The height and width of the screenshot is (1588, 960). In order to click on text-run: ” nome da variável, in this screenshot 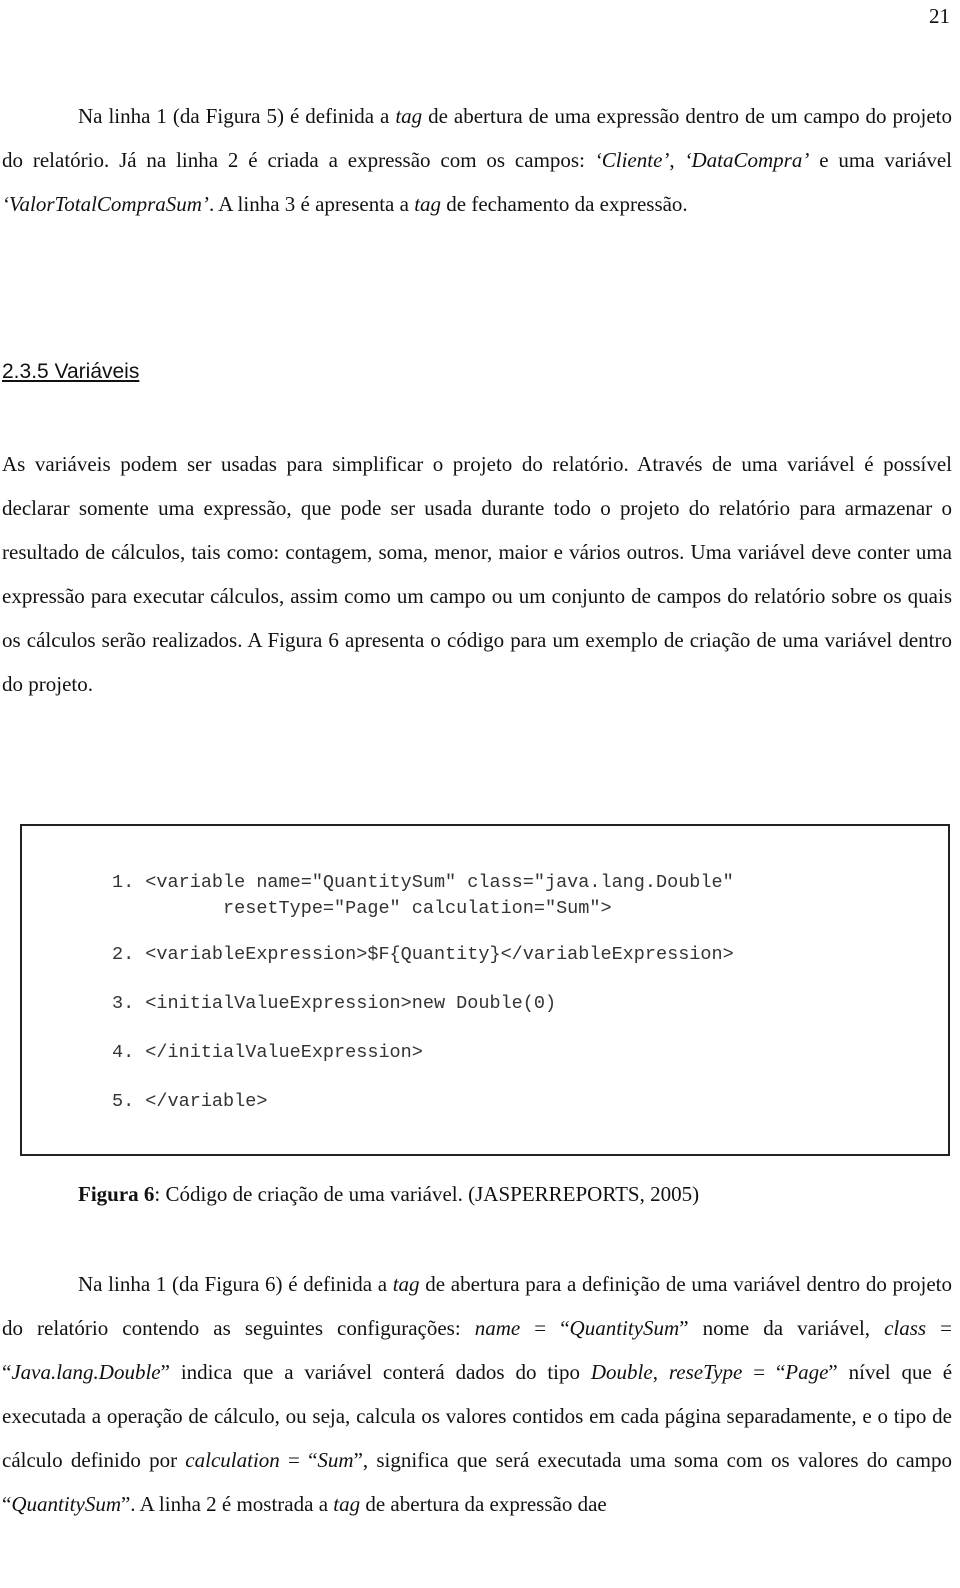, I will do `click(782, 1328)`.